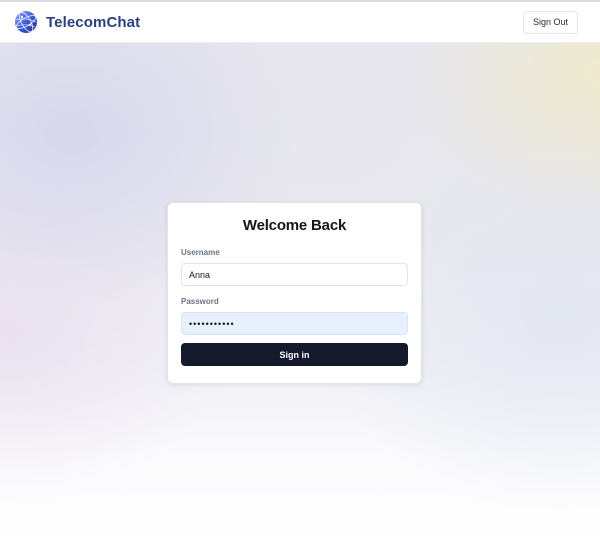 The width and height of the screenshot is (600, 547). What do you see at coordinates (300, 21) in the screenshot?
I see `top-navbar: TelecomChat Sign Out` at bounding box center [300, 21].